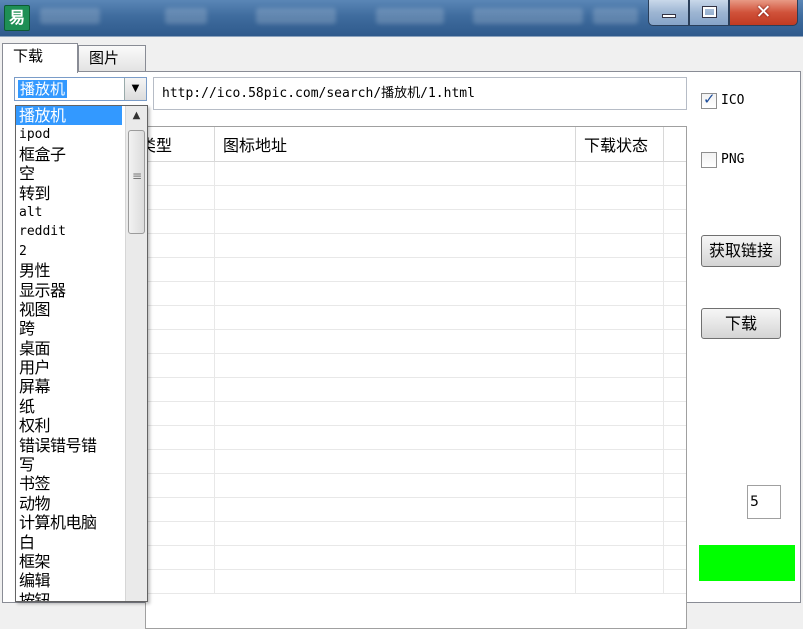 The width and height of the screenshot is (803, 629). I want to click on title-bar: 易 ✕, so click(401, 18).